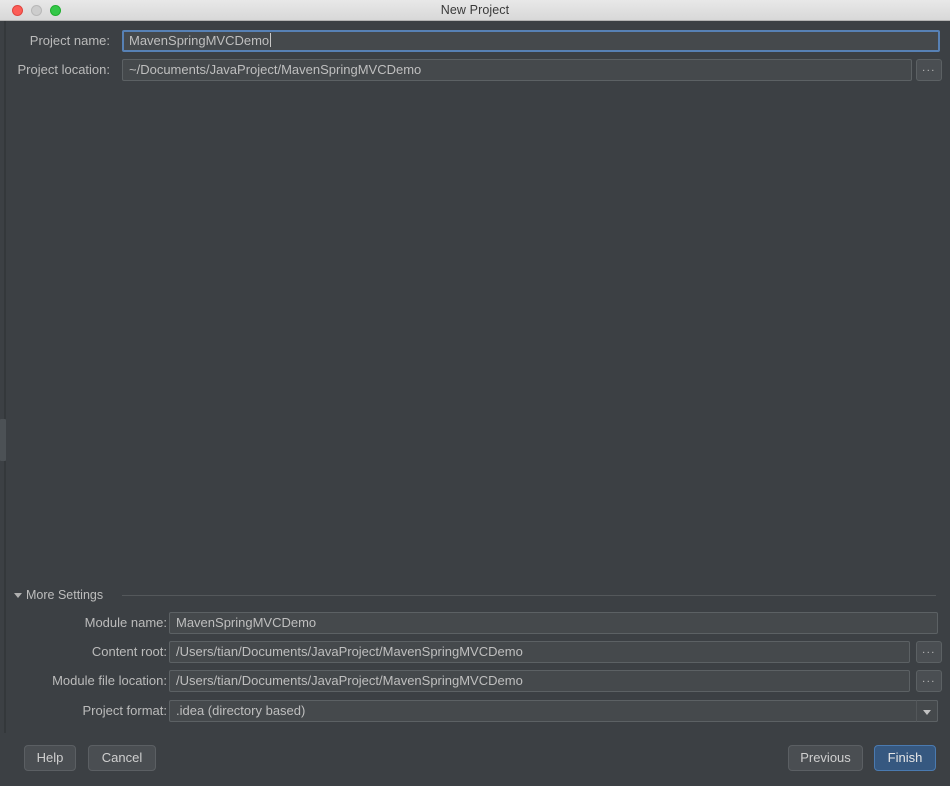  What do you see at coordinates (553, 711) in the screenshot?
I see `project-format-select: .idea (directory based)` at bounding box center [553, 711].